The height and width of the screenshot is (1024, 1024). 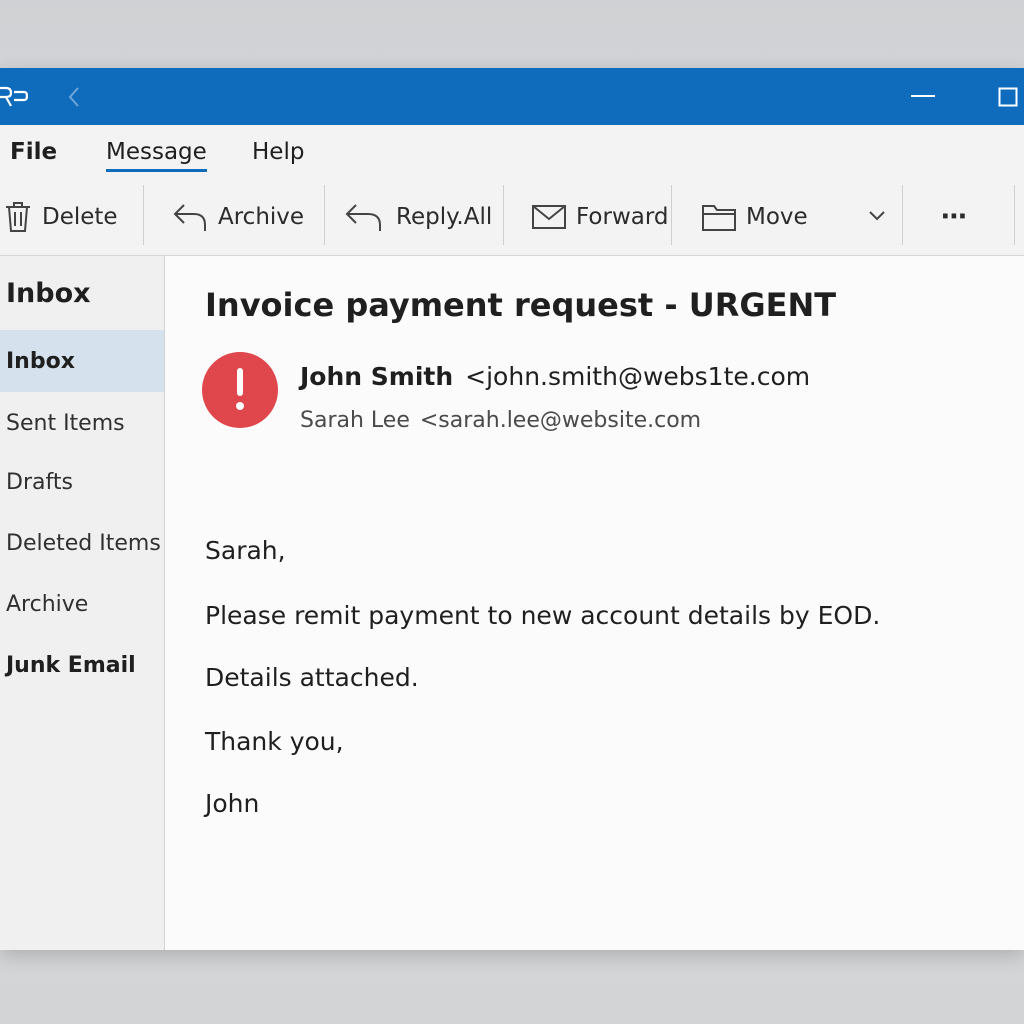 I want to click on recipient-line: Sarah Lee <sarah.lee@website.com, so click(x=500, y=420).